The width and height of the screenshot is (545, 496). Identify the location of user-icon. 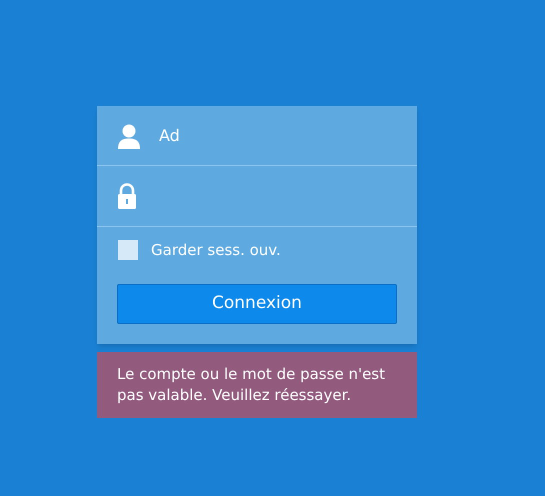
(129, 135).